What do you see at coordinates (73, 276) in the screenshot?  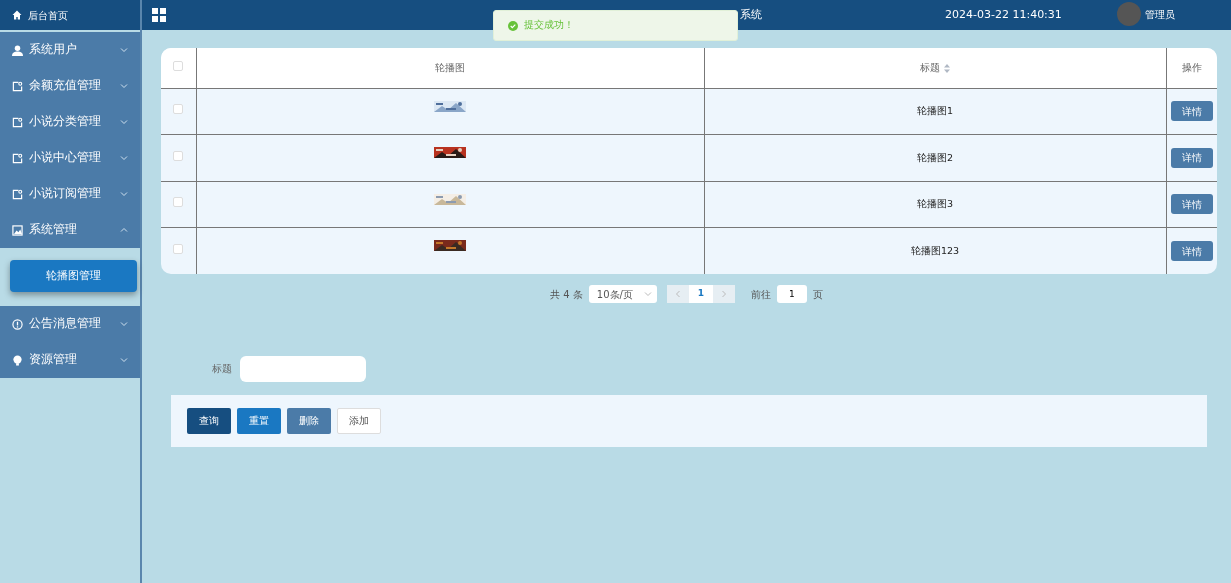 I see `submenu-item: 轮播图管理` at bounding box center [73, 276].